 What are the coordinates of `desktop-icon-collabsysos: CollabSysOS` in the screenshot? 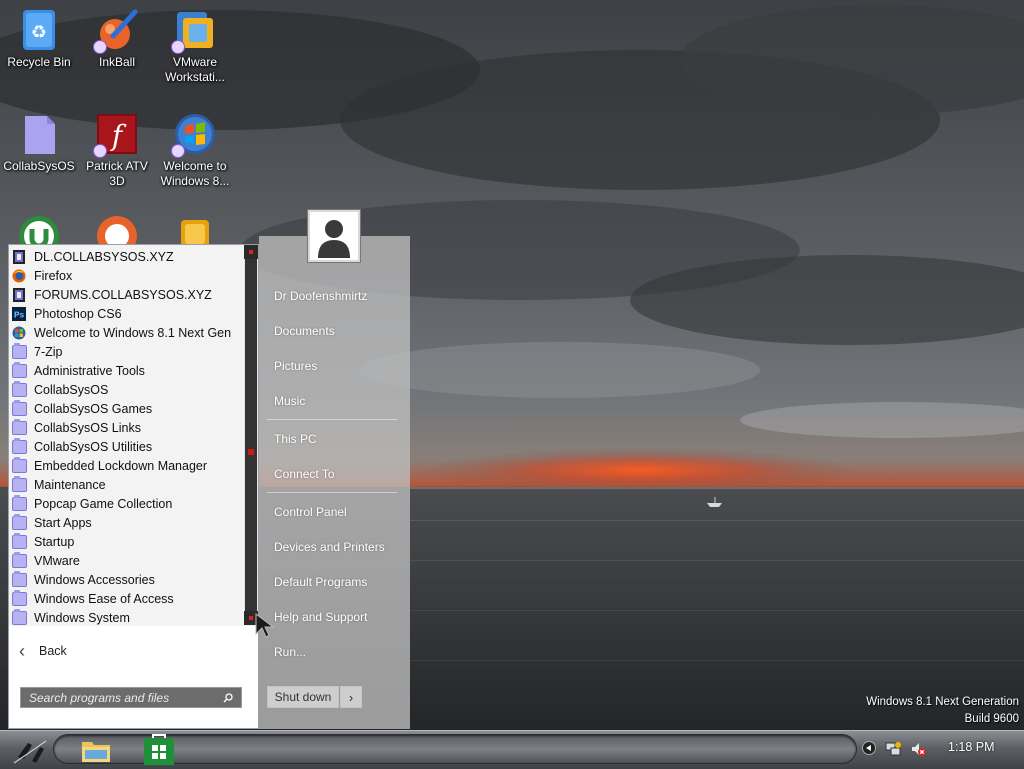 It's located at (39, 143).